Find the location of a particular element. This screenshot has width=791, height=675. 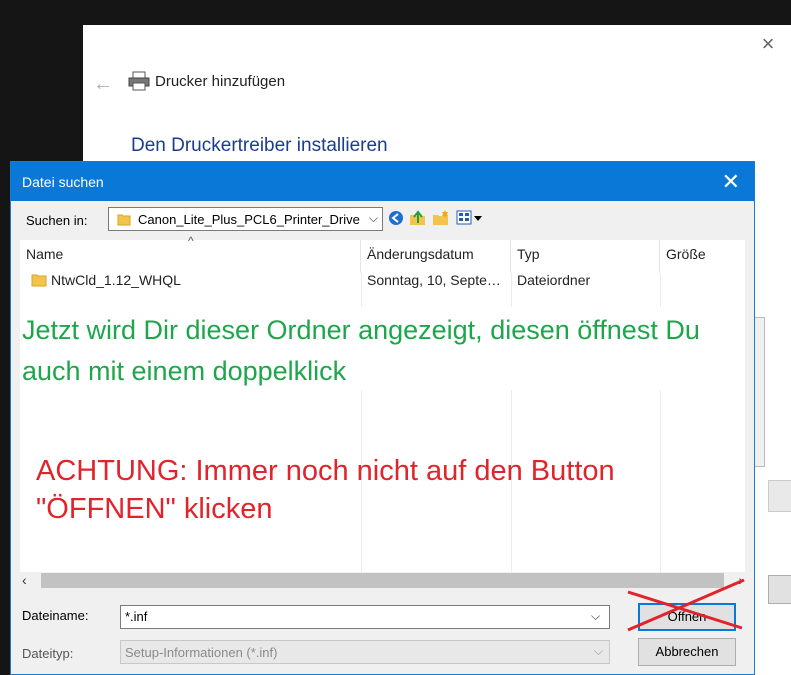

look-in-value: Canon_Lite_Plus_PCL6_Printer_Drive is located at coordinates (249, 219).